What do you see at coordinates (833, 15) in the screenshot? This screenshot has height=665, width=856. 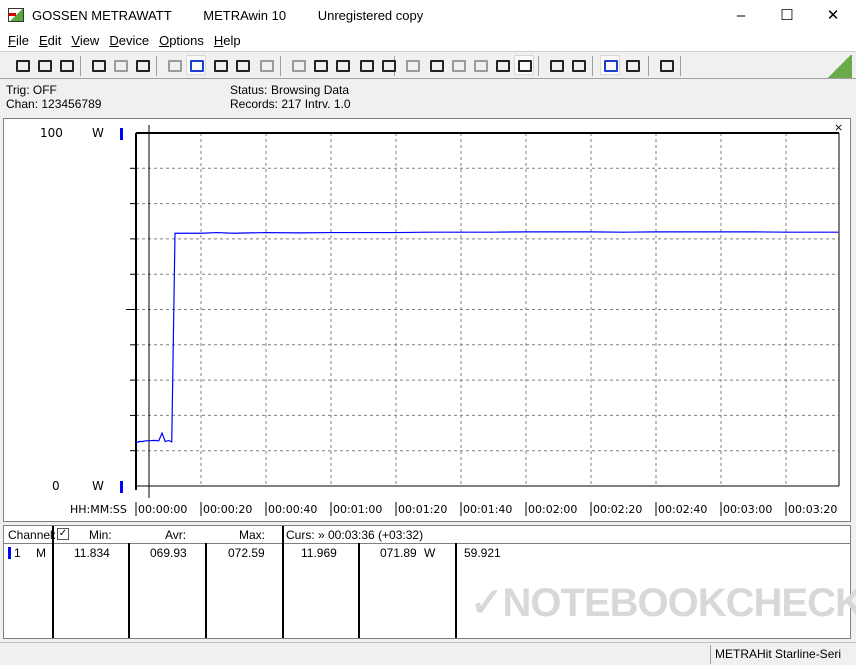 I see `close-button: ✕` at bounding box center [833, 15].